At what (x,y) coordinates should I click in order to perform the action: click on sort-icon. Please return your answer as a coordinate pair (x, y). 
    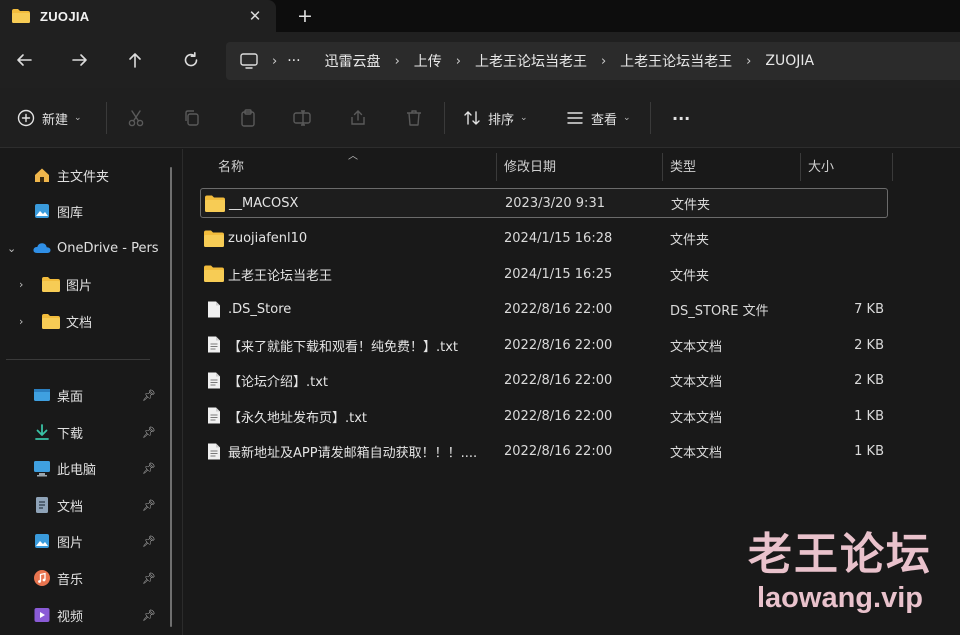
    Looking at the image, I should click on (472, 118).